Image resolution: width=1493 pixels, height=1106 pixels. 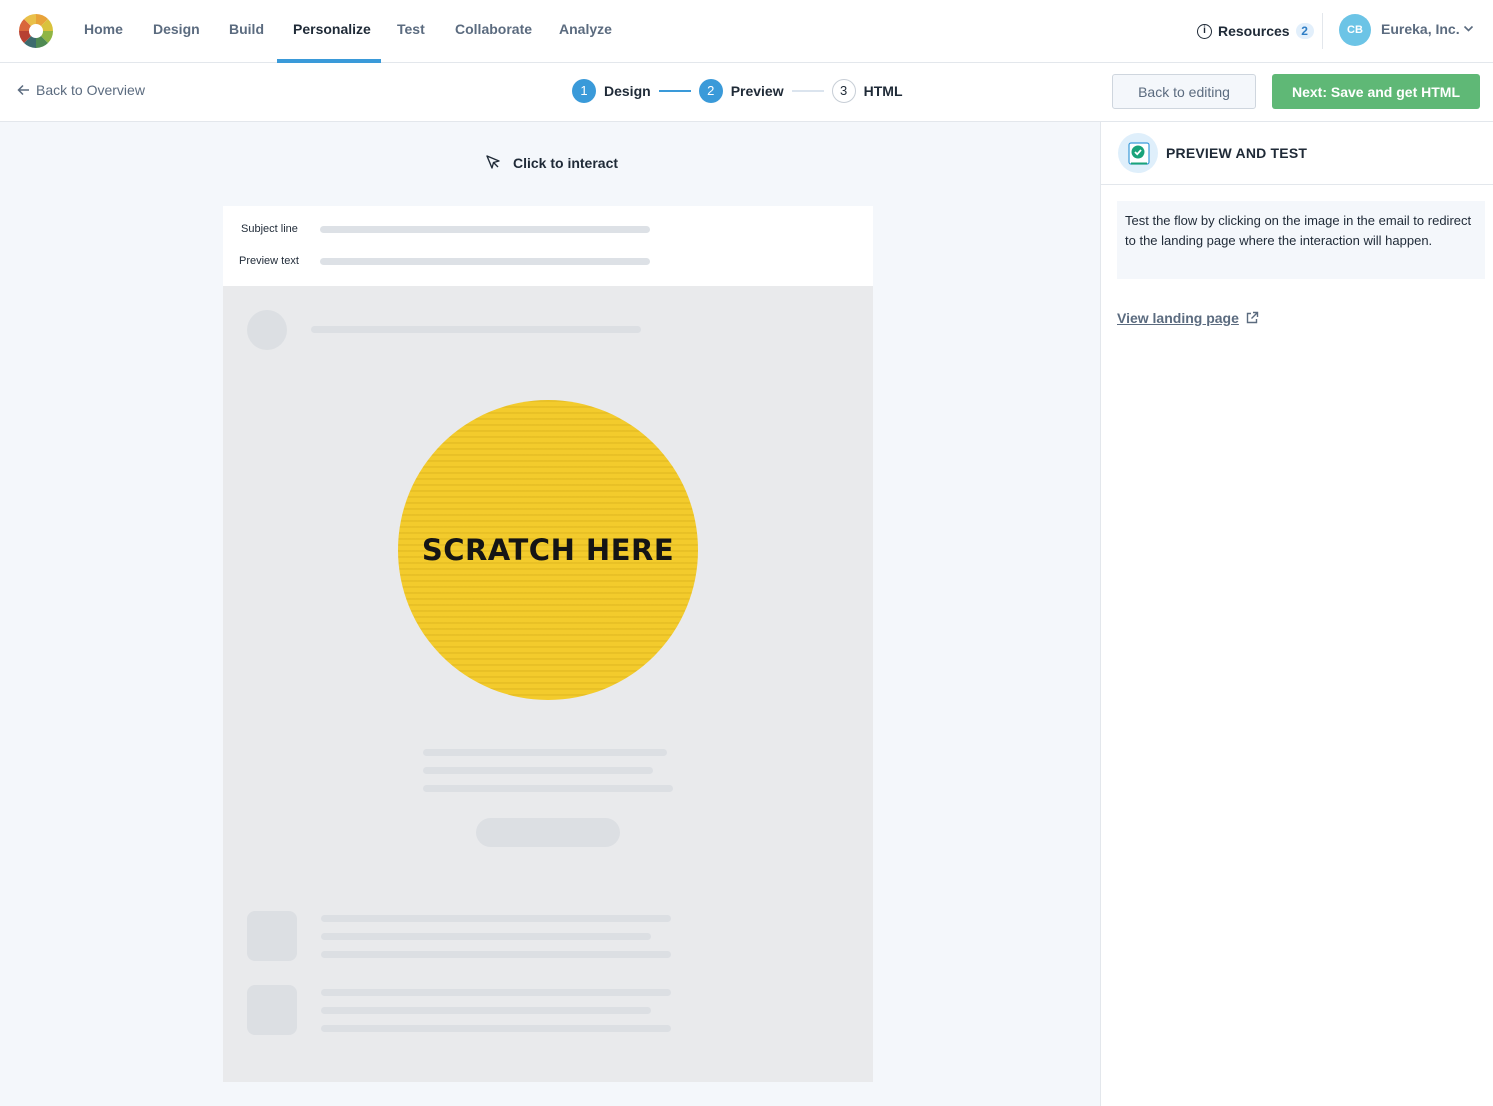 What do you see at coordinates (332, 31) in the screenshot?
I see `nav-personalize: Personalize` at bounding box center [332, 31].